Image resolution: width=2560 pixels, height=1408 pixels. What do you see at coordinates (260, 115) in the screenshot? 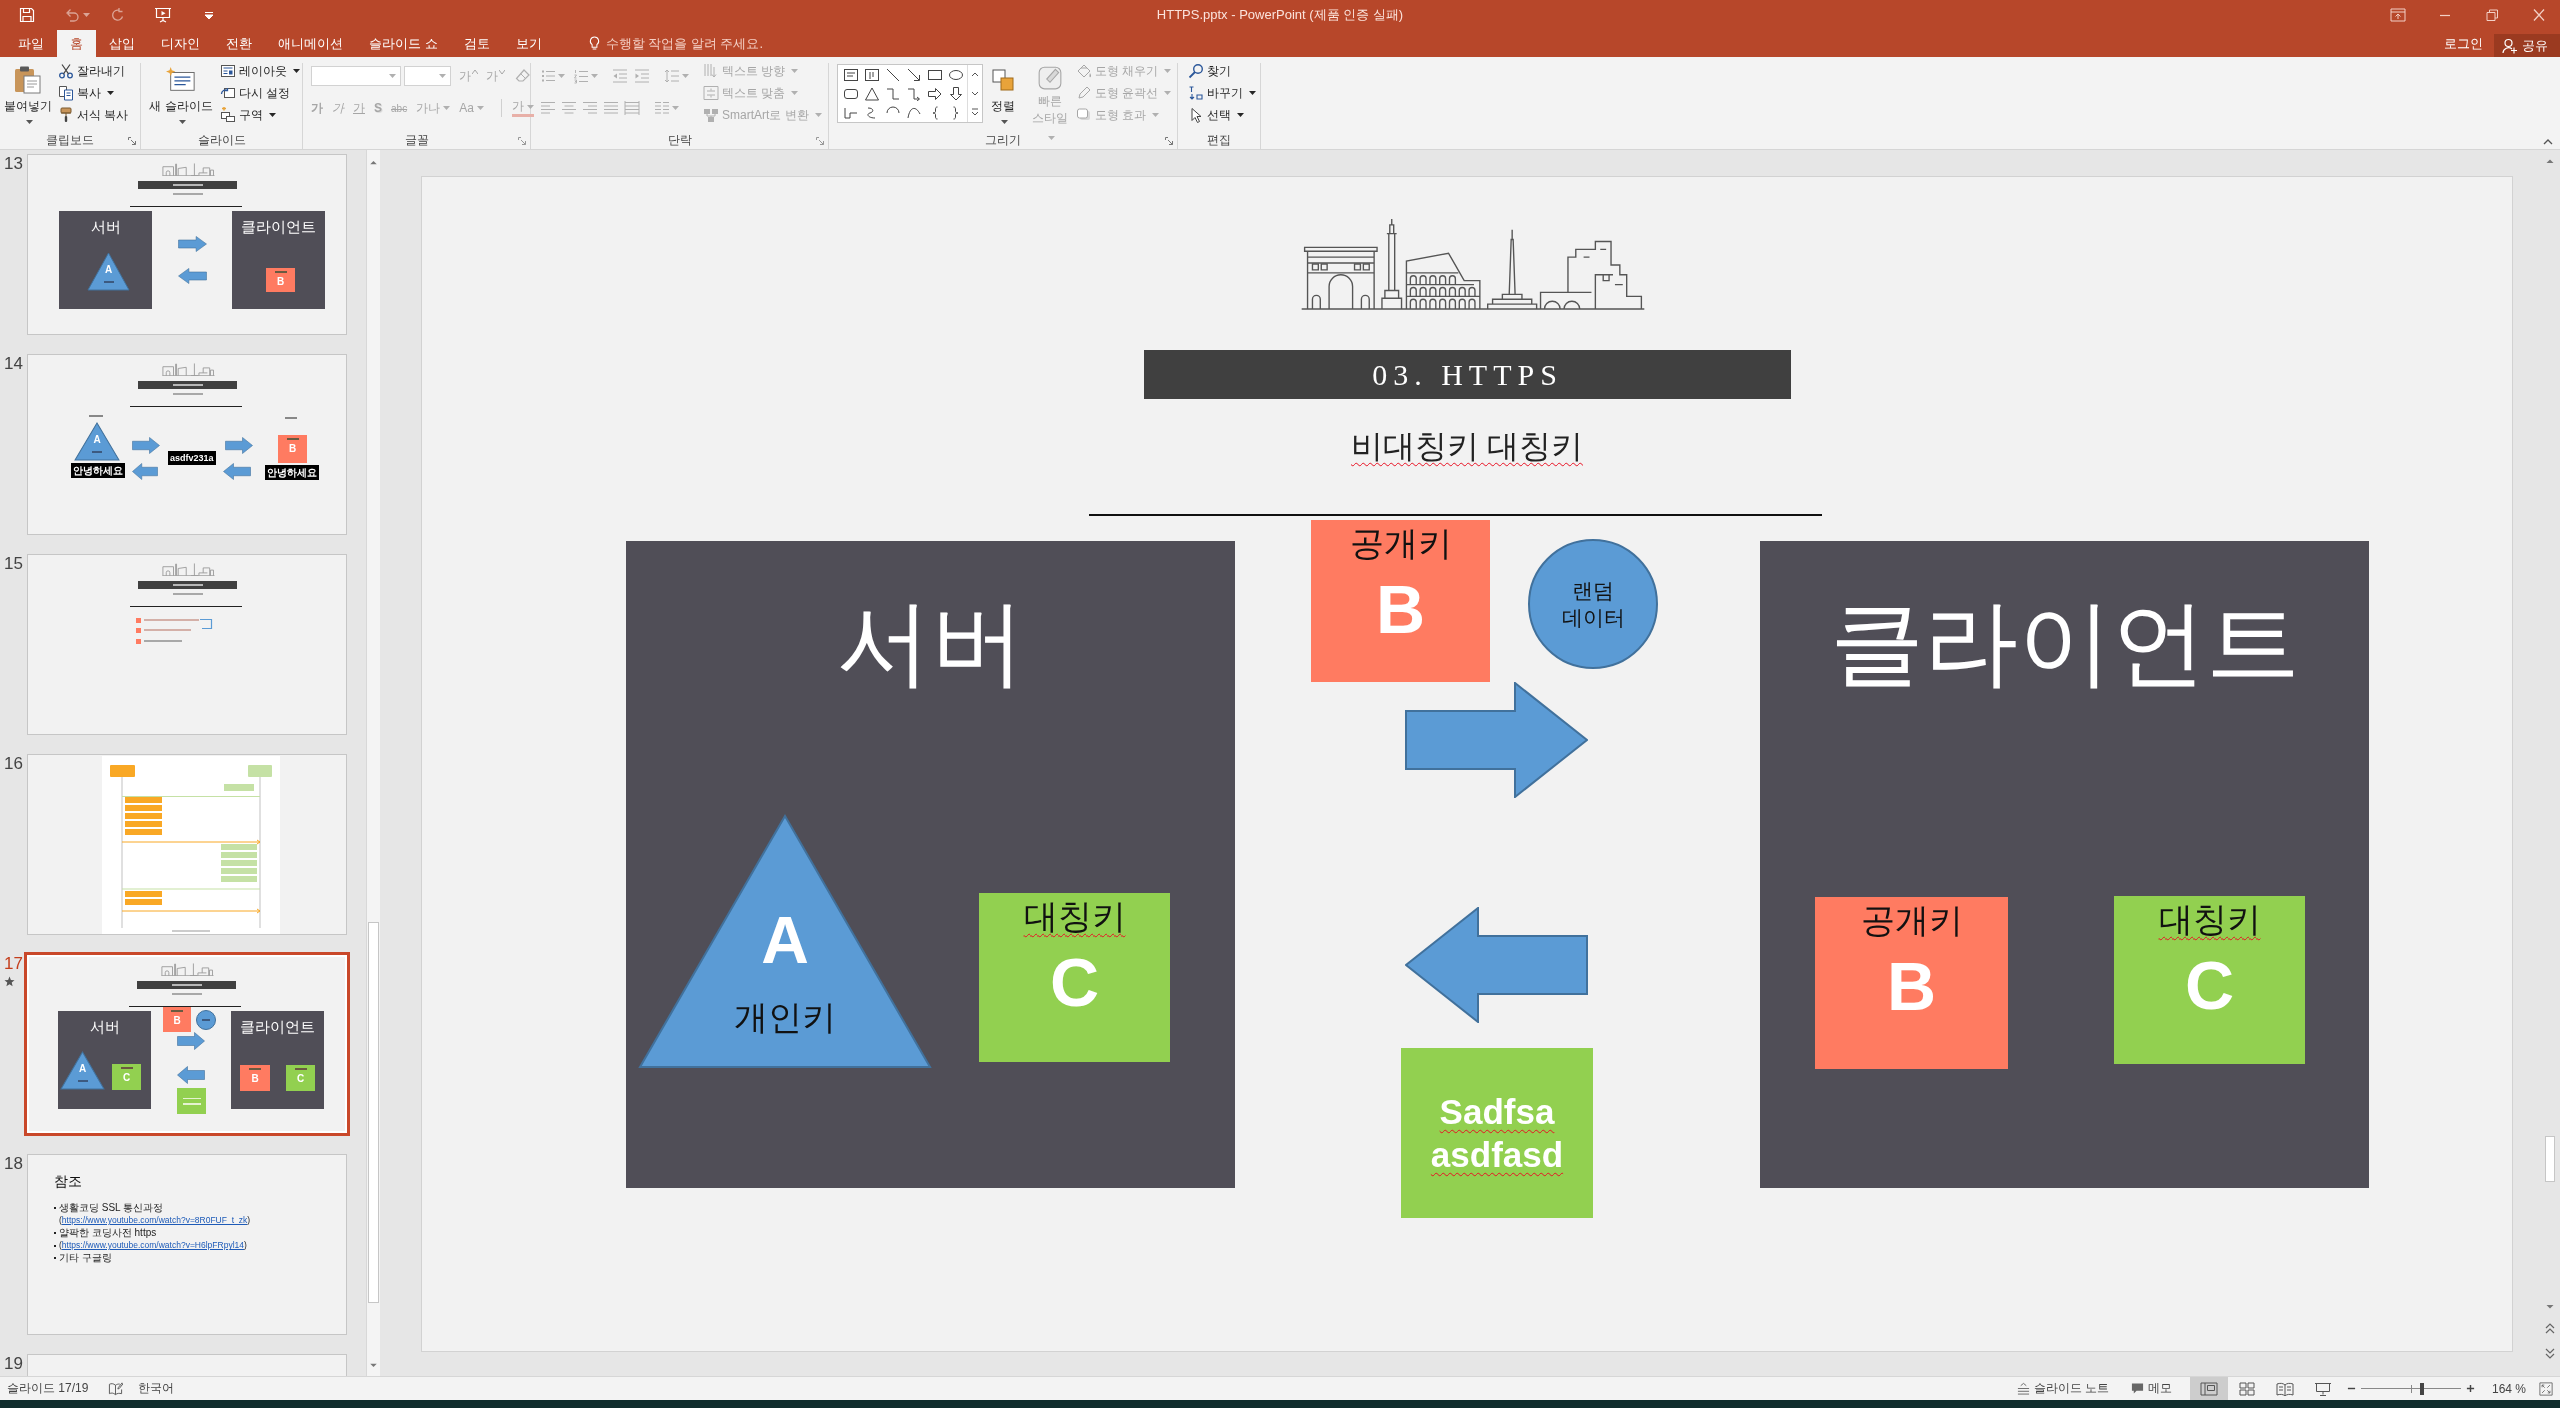
I see `section-button: 구역` at bounding box center [260, 115].